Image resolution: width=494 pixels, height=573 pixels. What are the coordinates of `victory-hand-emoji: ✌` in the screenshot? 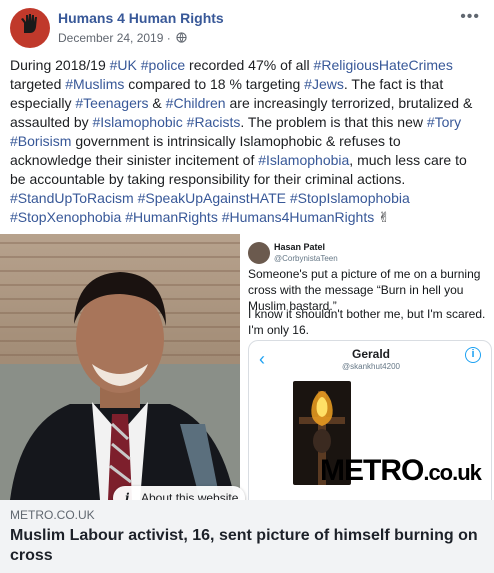 It's located at (382, 217).